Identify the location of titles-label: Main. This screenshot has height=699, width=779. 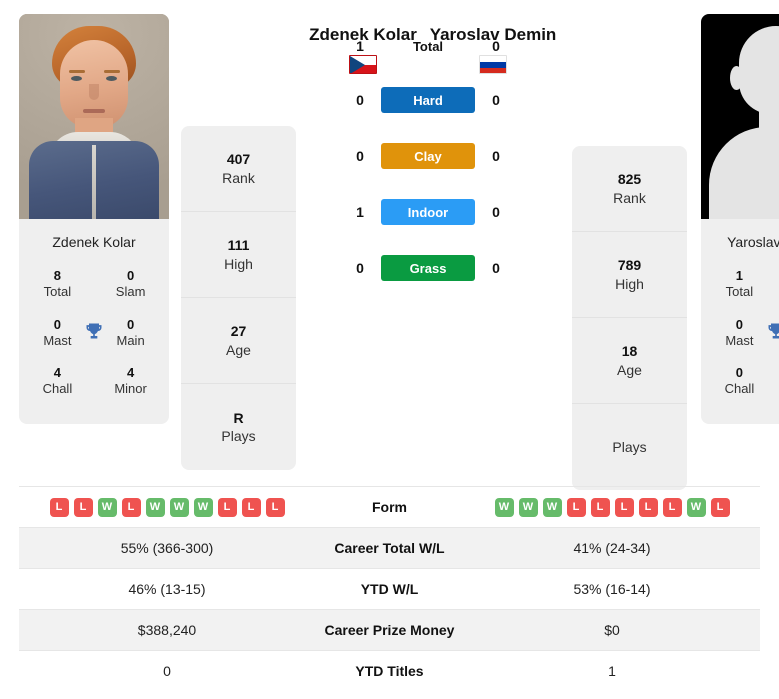
(130, 340).